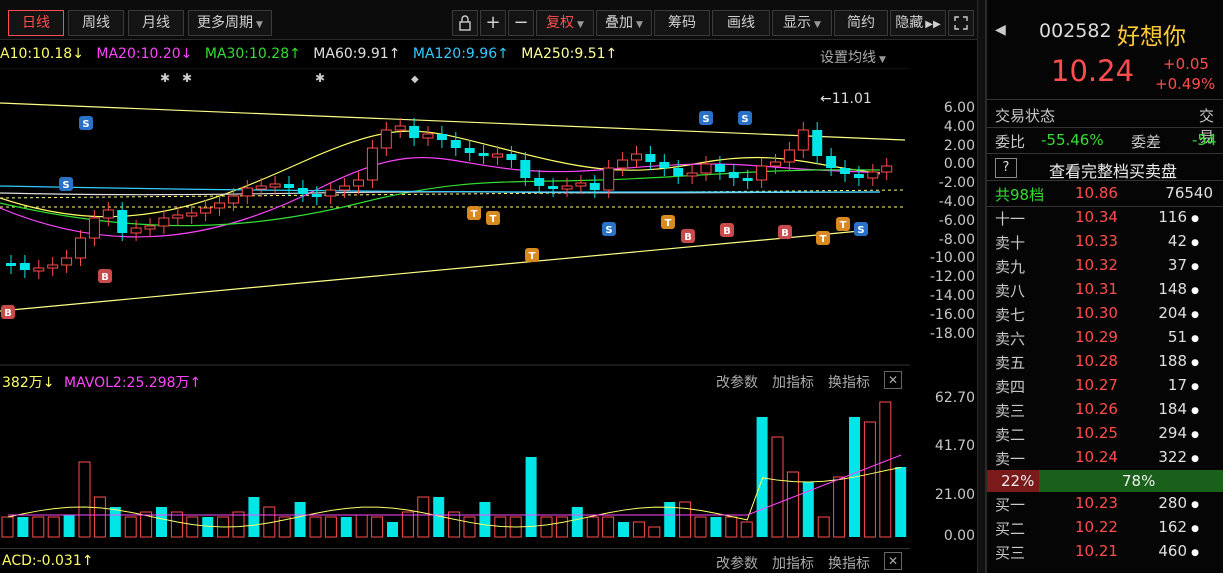  Describe the element at coordinates (1105, 244) in the screenshot. I see `ask-row: 卖十 10.33 42 ●` at that location.